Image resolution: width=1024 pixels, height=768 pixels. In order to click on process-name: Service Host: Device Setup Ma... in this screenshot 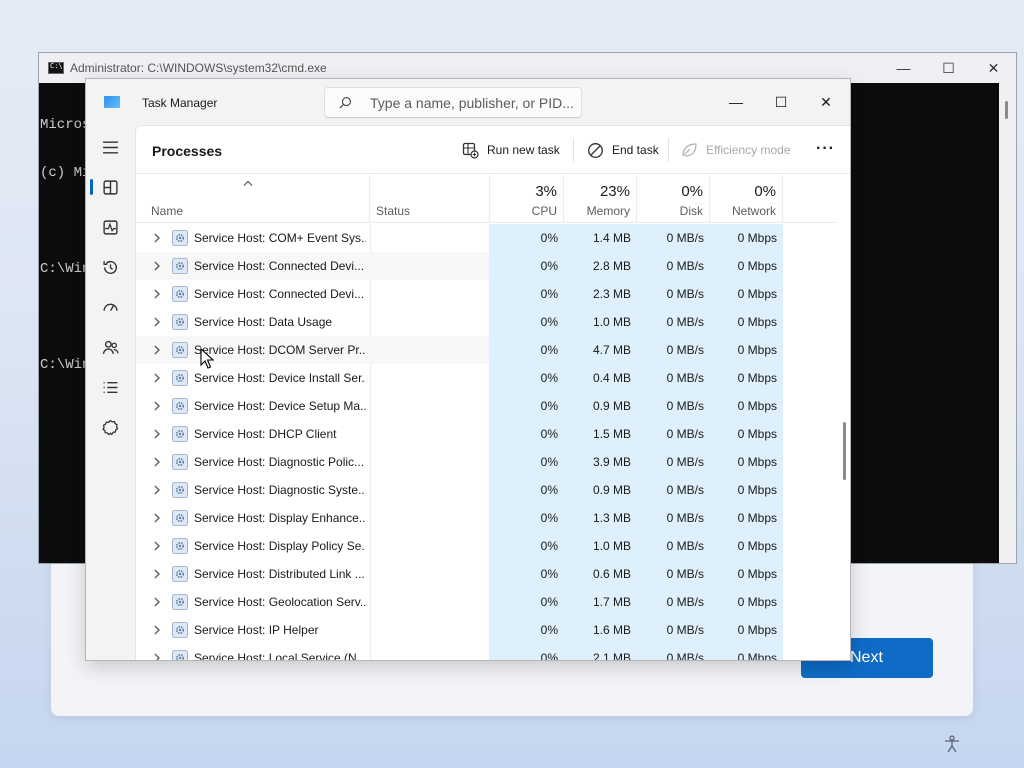, I will do `click(280, 406)`.